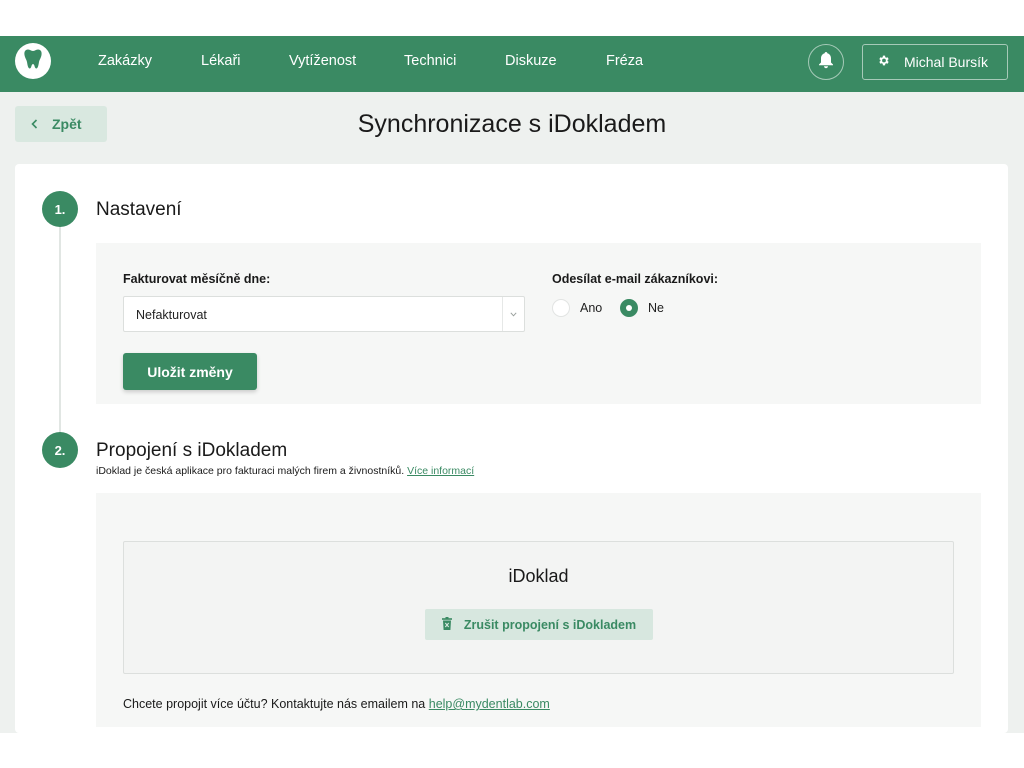 The image size is (1024, 768). Describe the element at coordinates (324, 314) in the screenshot. I see `invoice-day-select: Nefakturovat` at that location.